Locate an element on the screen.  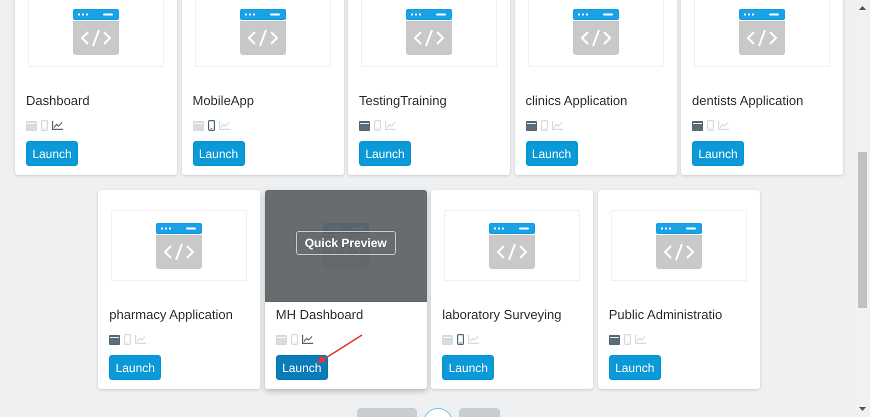
app-card: laboratory Surveying Launch is located at coordinates (512, 289).